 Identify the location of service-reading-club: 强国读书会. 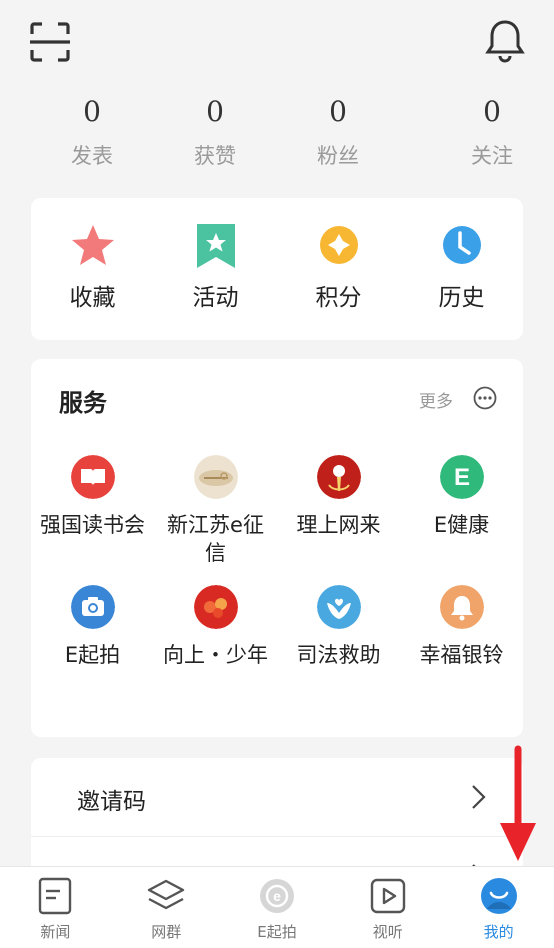
(92, 511).